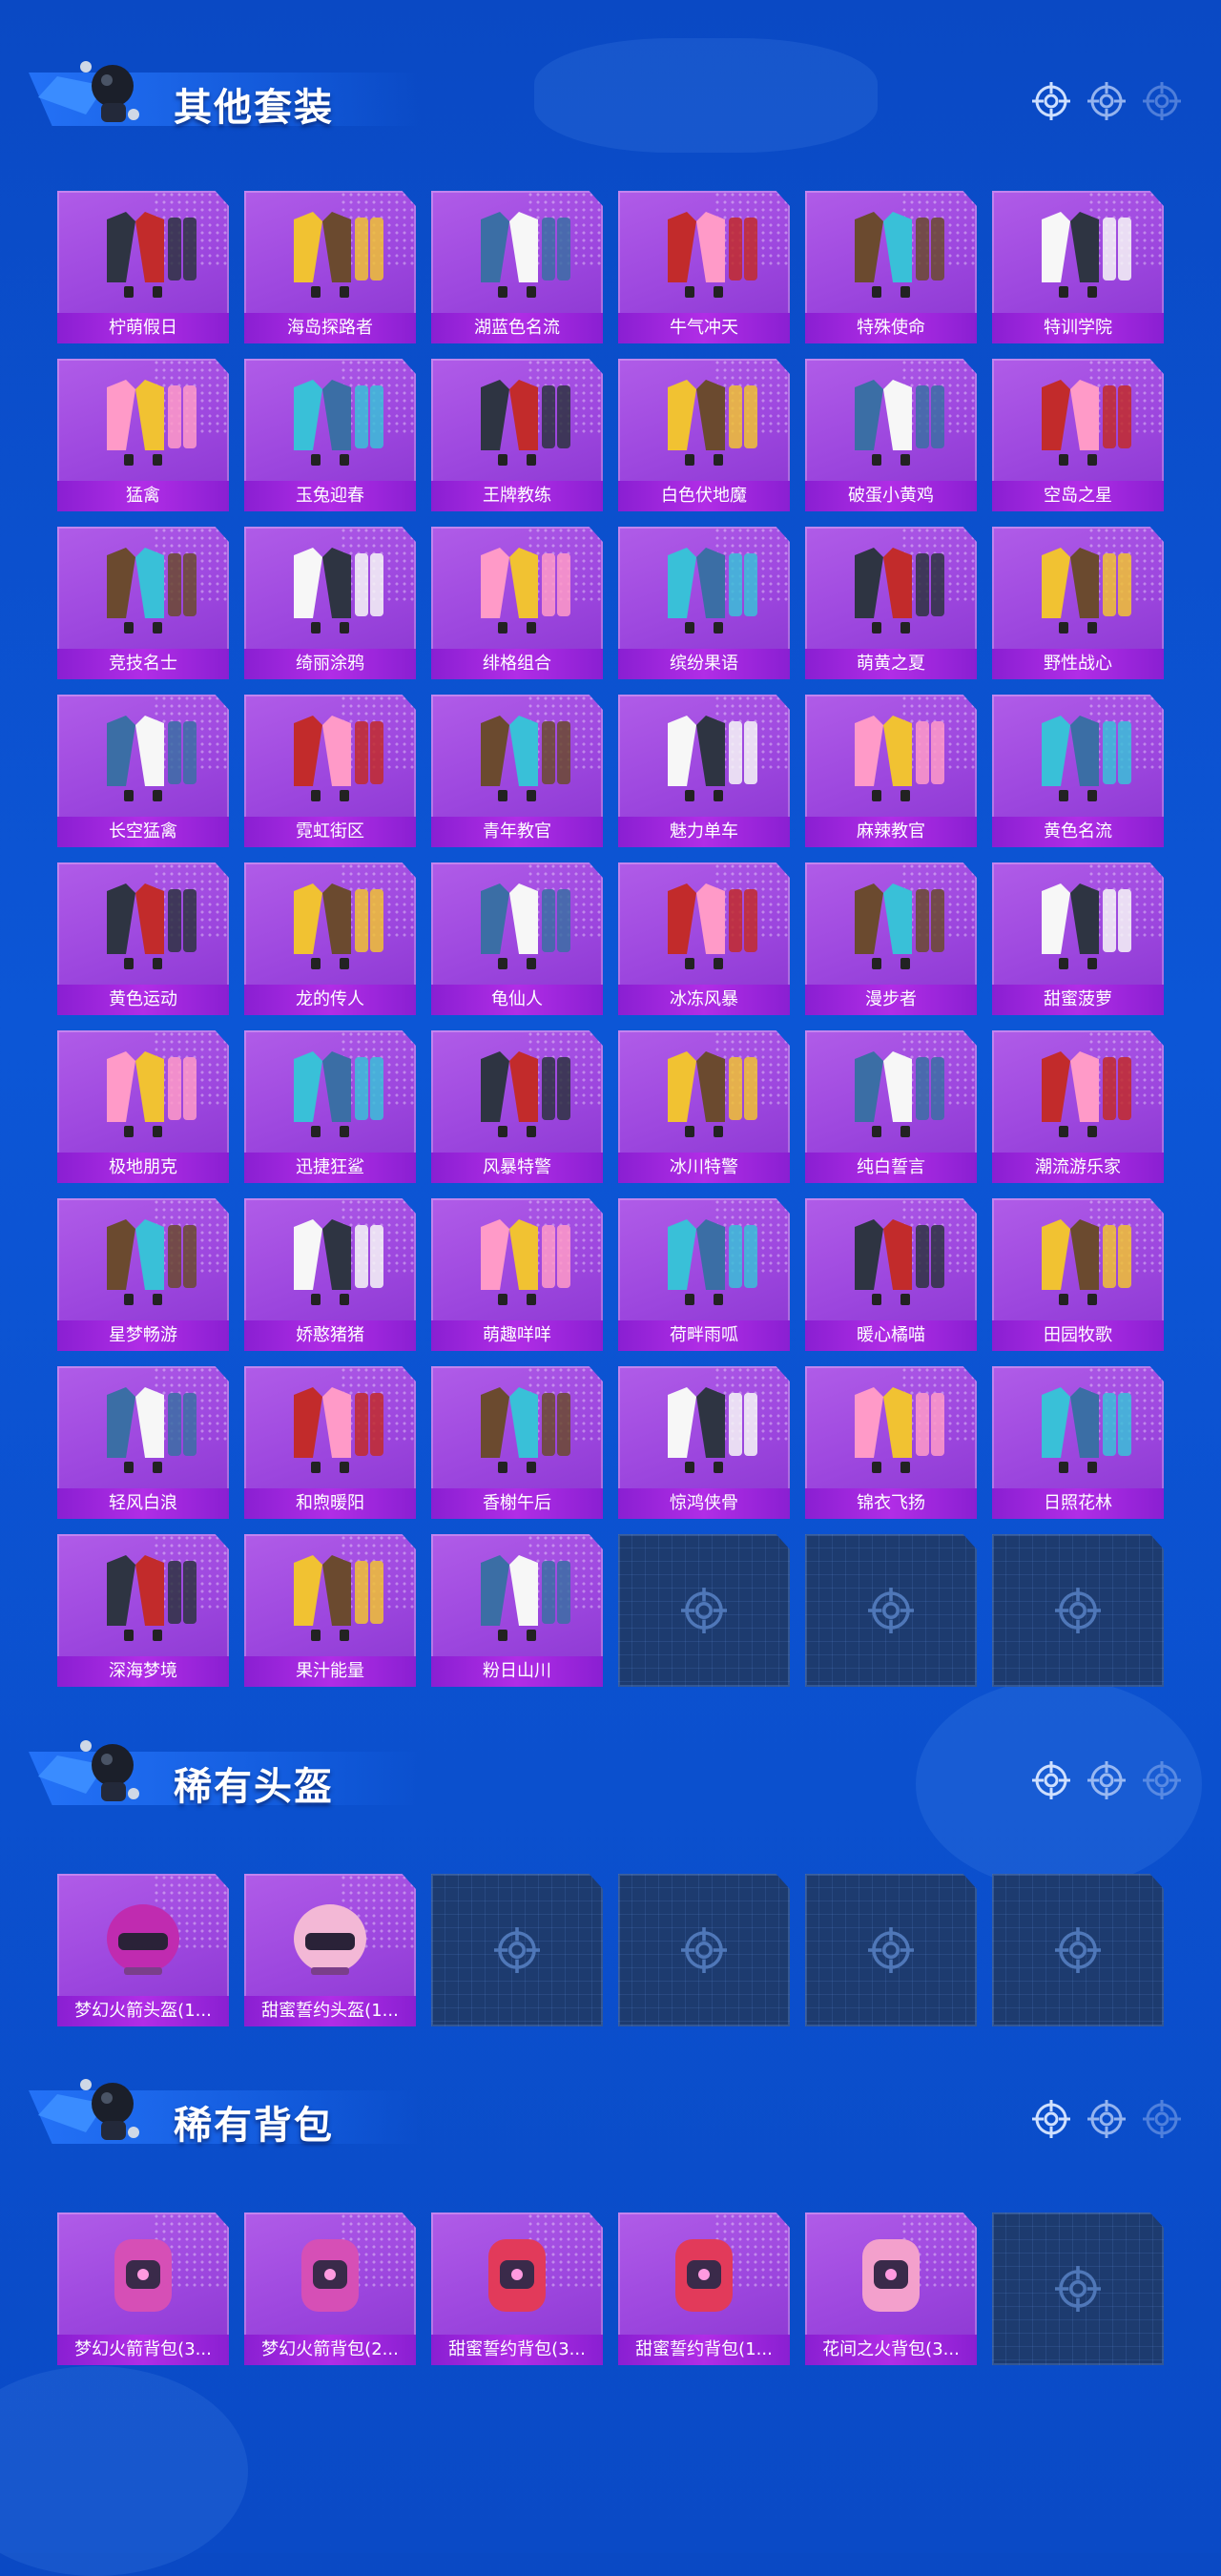 The height and width of the screenshot is (2576, 1221). I want to click on item-card: 甜蜜菠萝, so click(1078, 938).